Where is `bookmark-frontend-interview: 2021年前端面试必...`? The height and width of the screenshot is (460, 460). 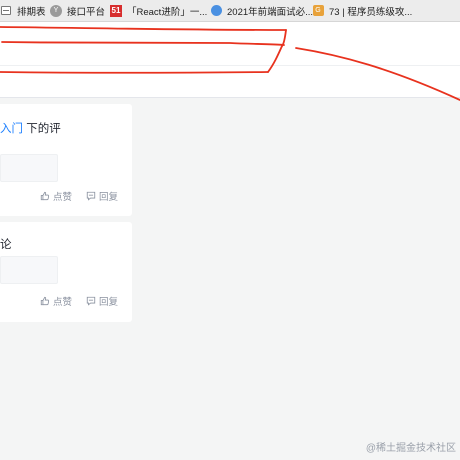 bookmark-frontend-interview: 2021年前端面试必... is located at coordinates (262, 10).